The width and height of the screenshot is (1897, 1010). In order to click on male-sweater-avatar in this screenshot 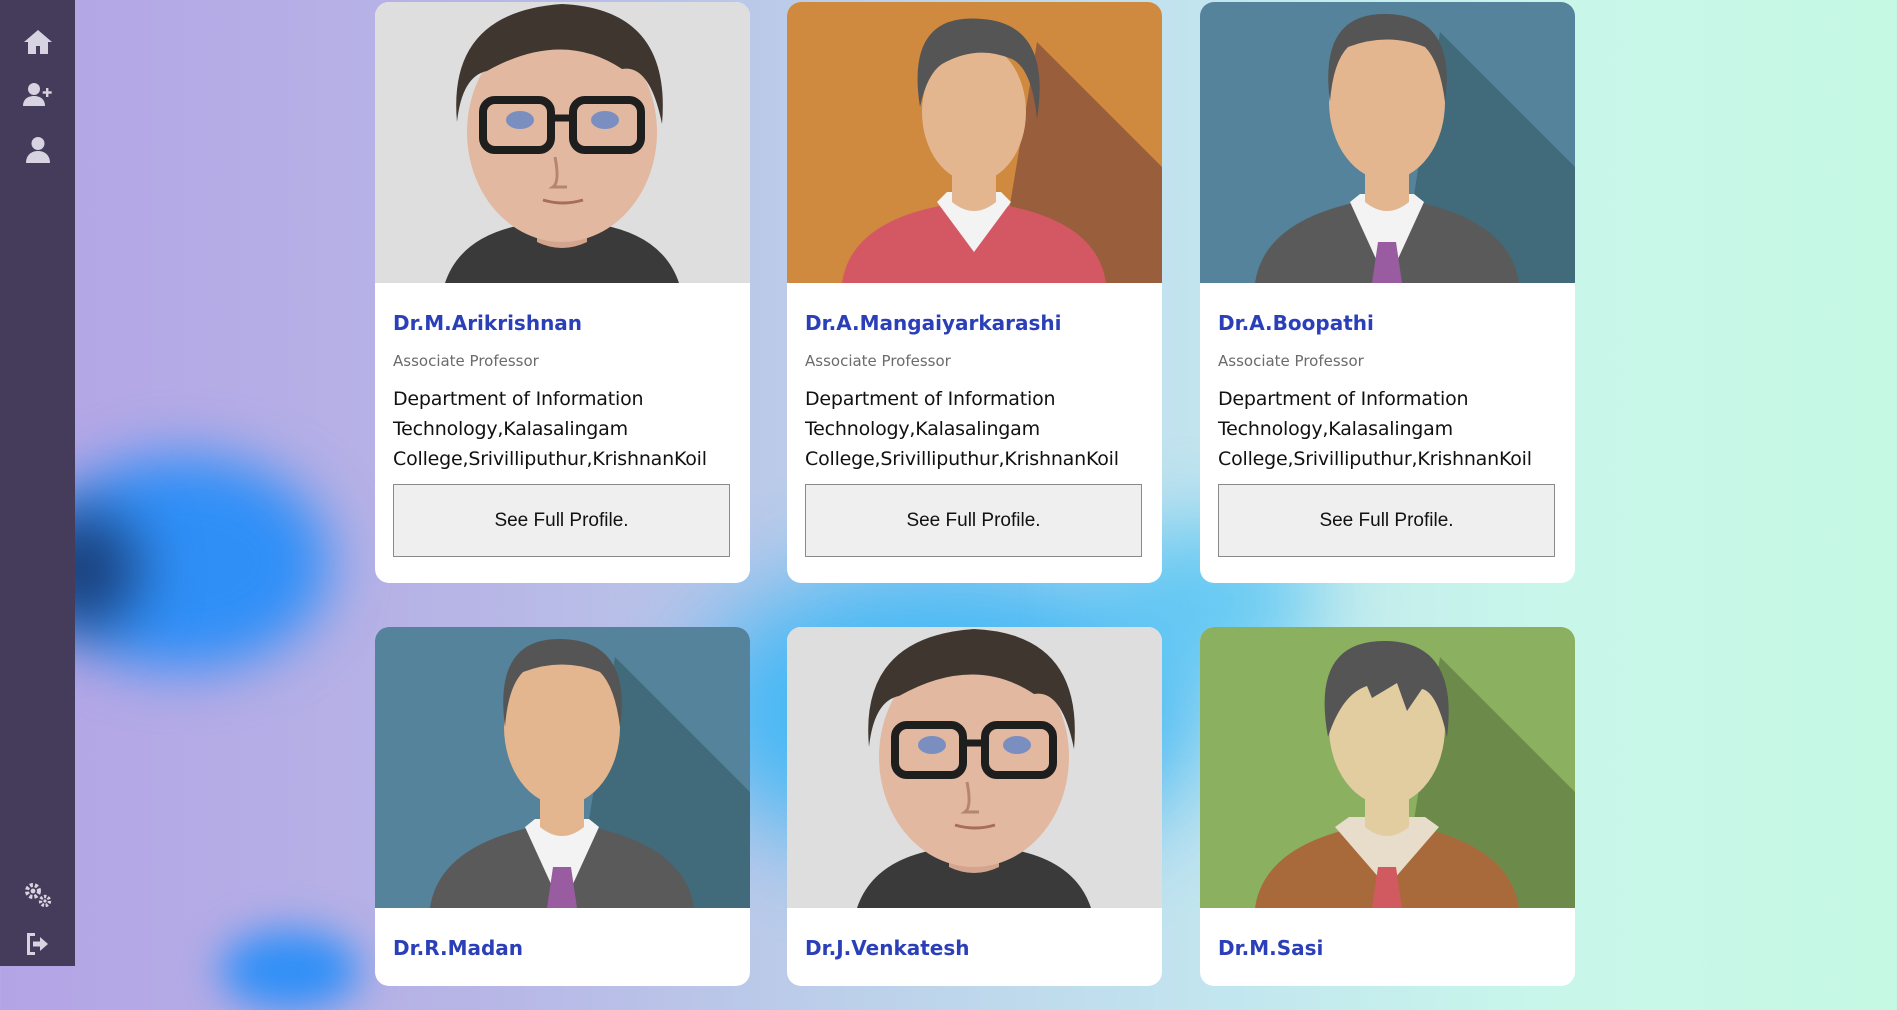, I will do `click(1387, 767)`.